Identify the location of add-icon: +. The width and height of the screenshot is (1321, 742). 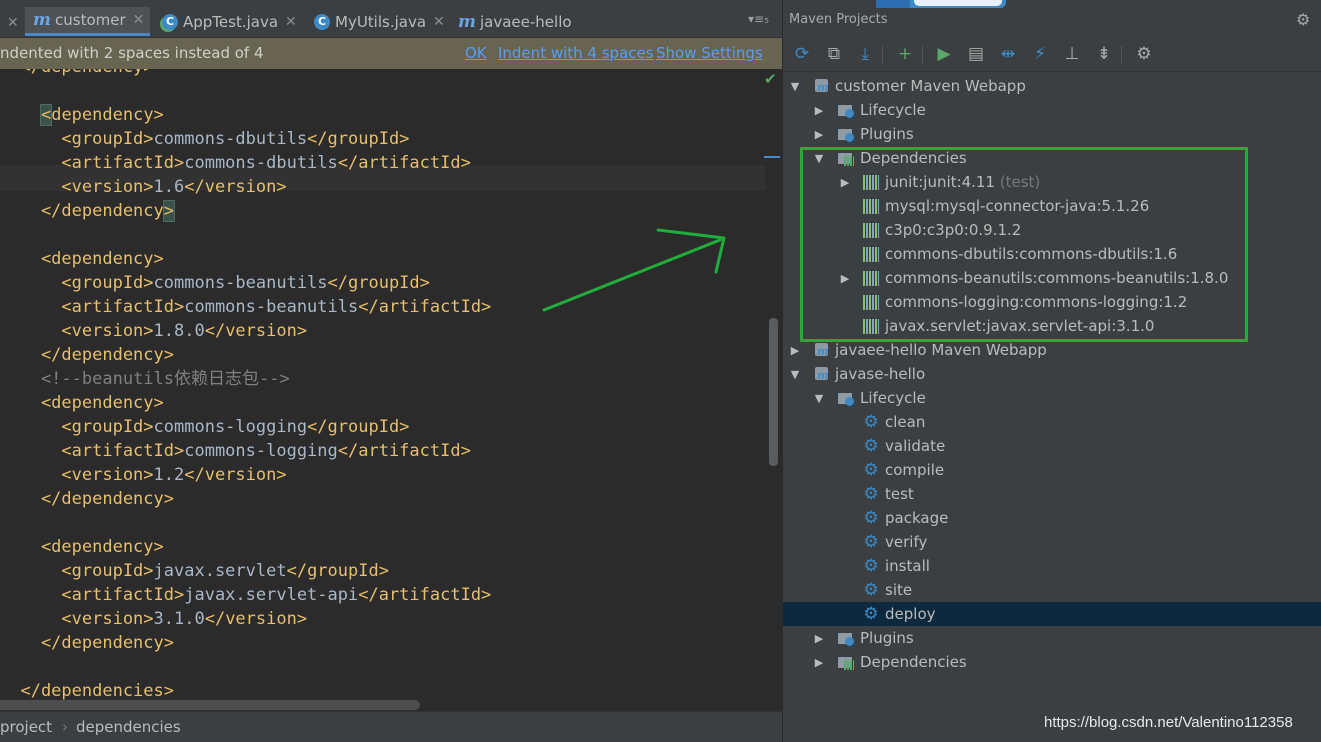
(905, 54).